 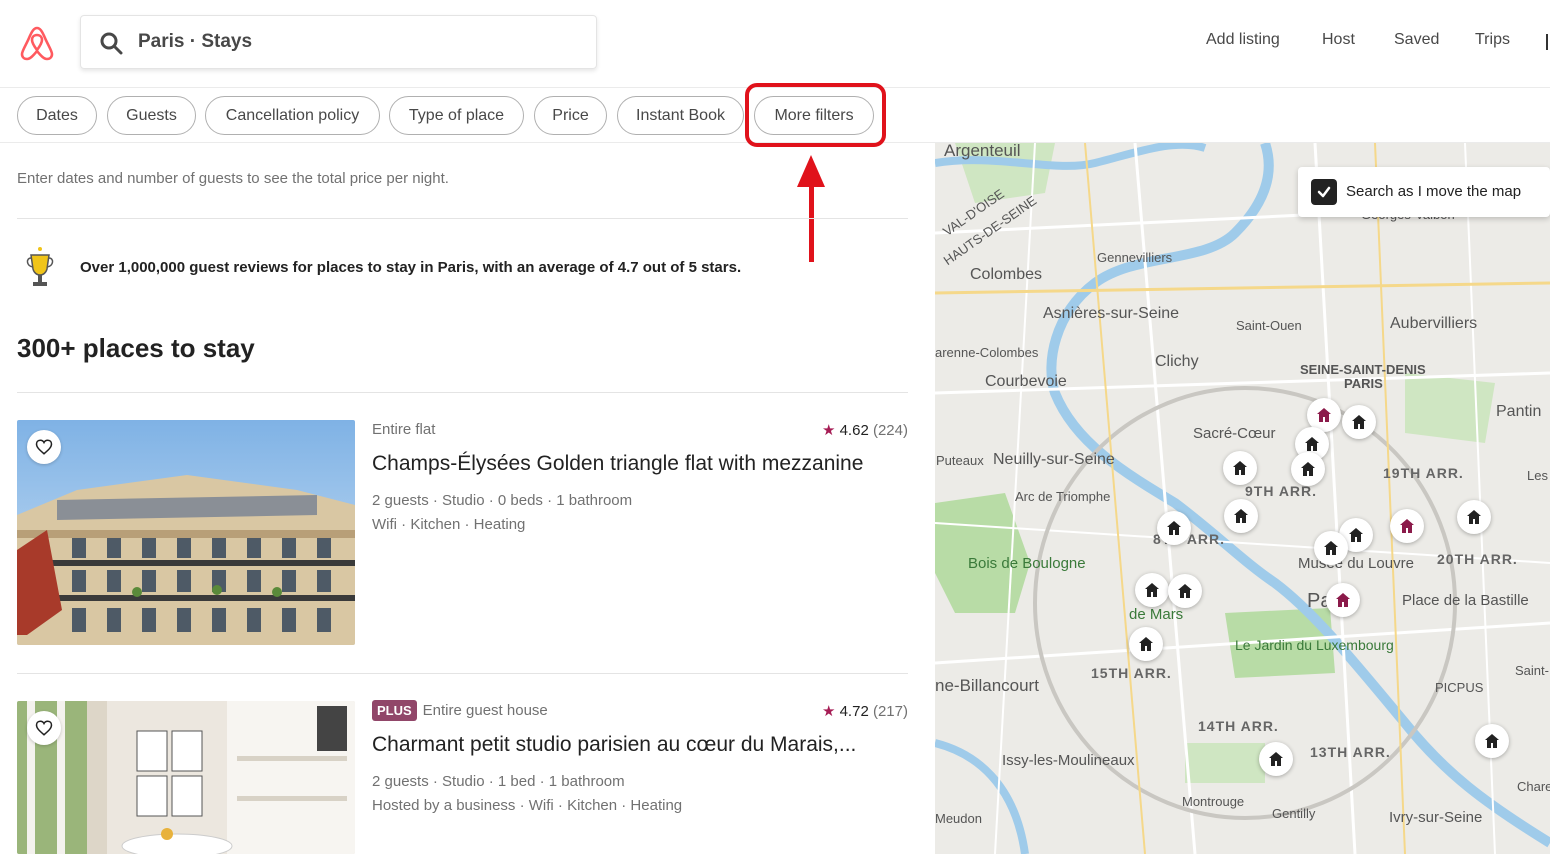 What do you see at coordinates (1243, 40) in the screenshot?
I see `nav-add-listing: Add listing` at bounding box center [1243, 40].